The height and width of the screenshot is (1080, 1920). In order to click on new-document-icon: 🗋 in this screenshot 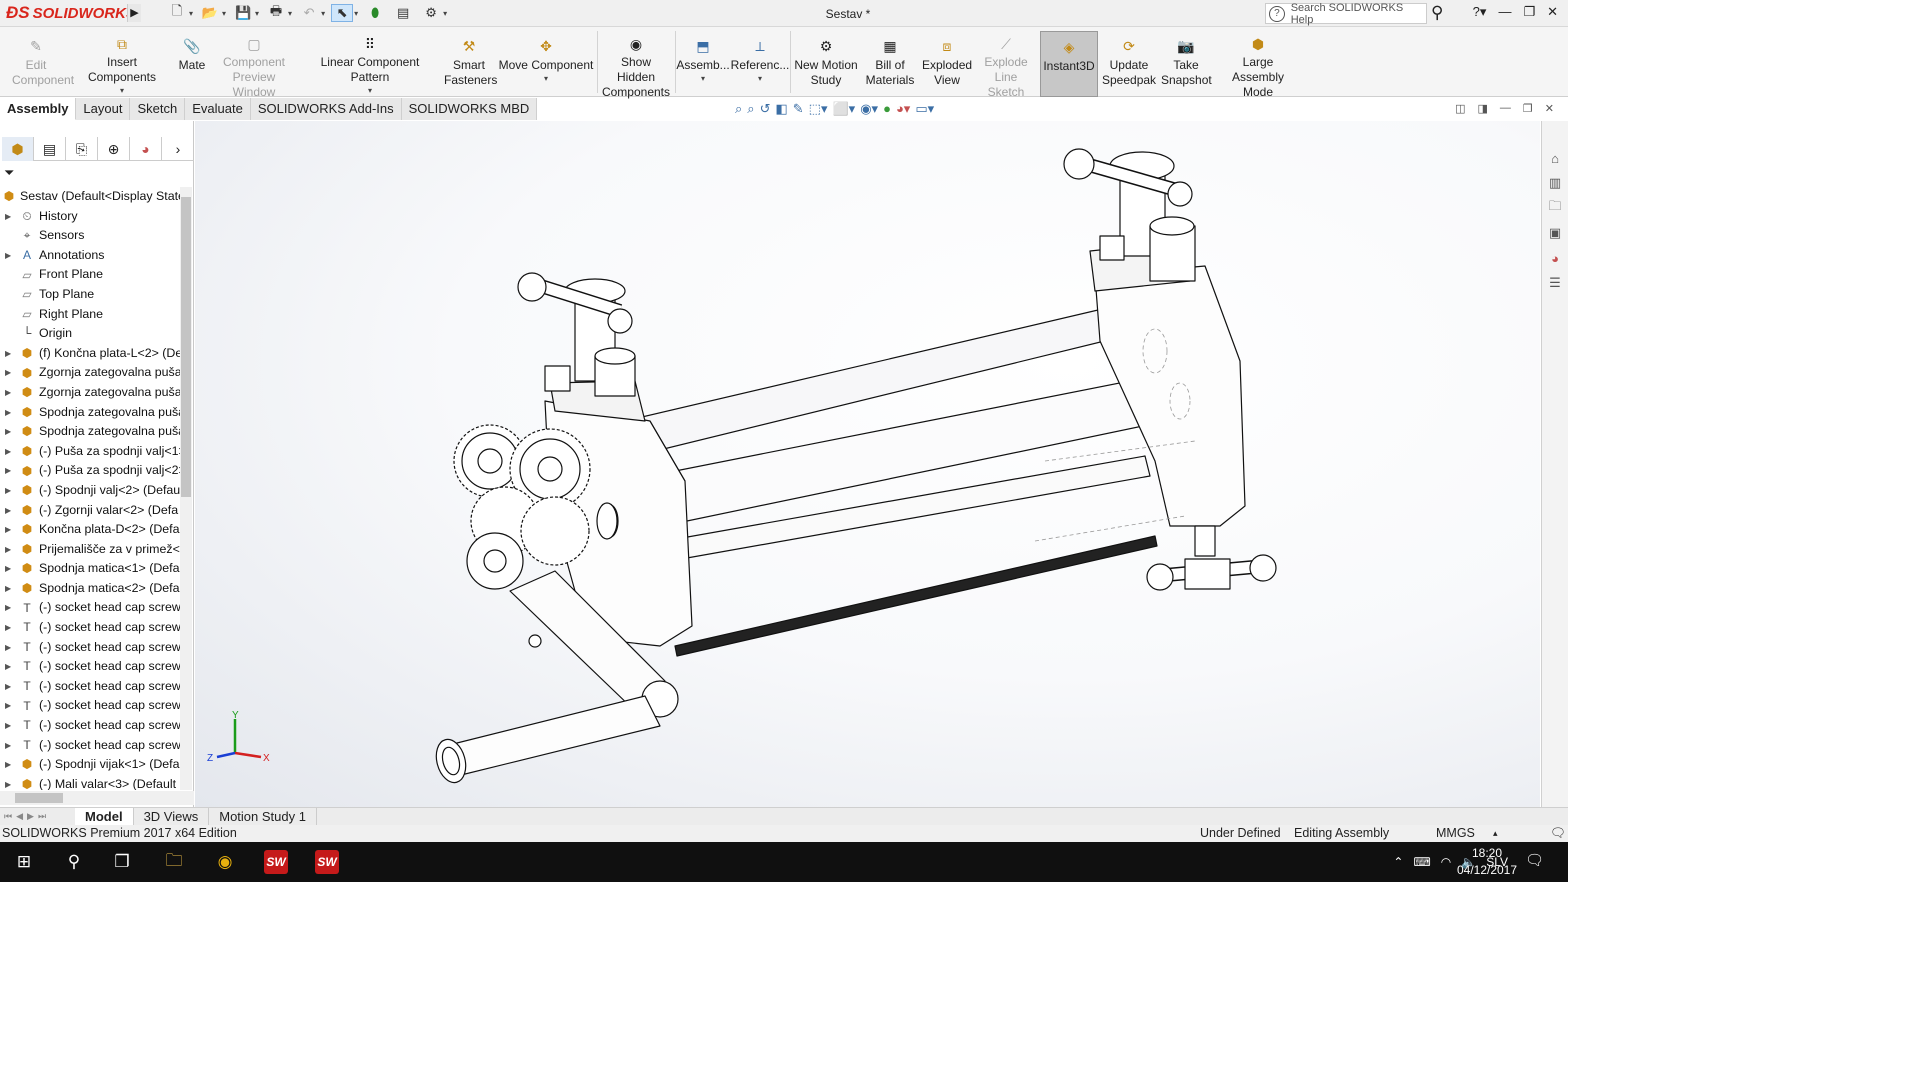, I will do `click(177, 12)`.